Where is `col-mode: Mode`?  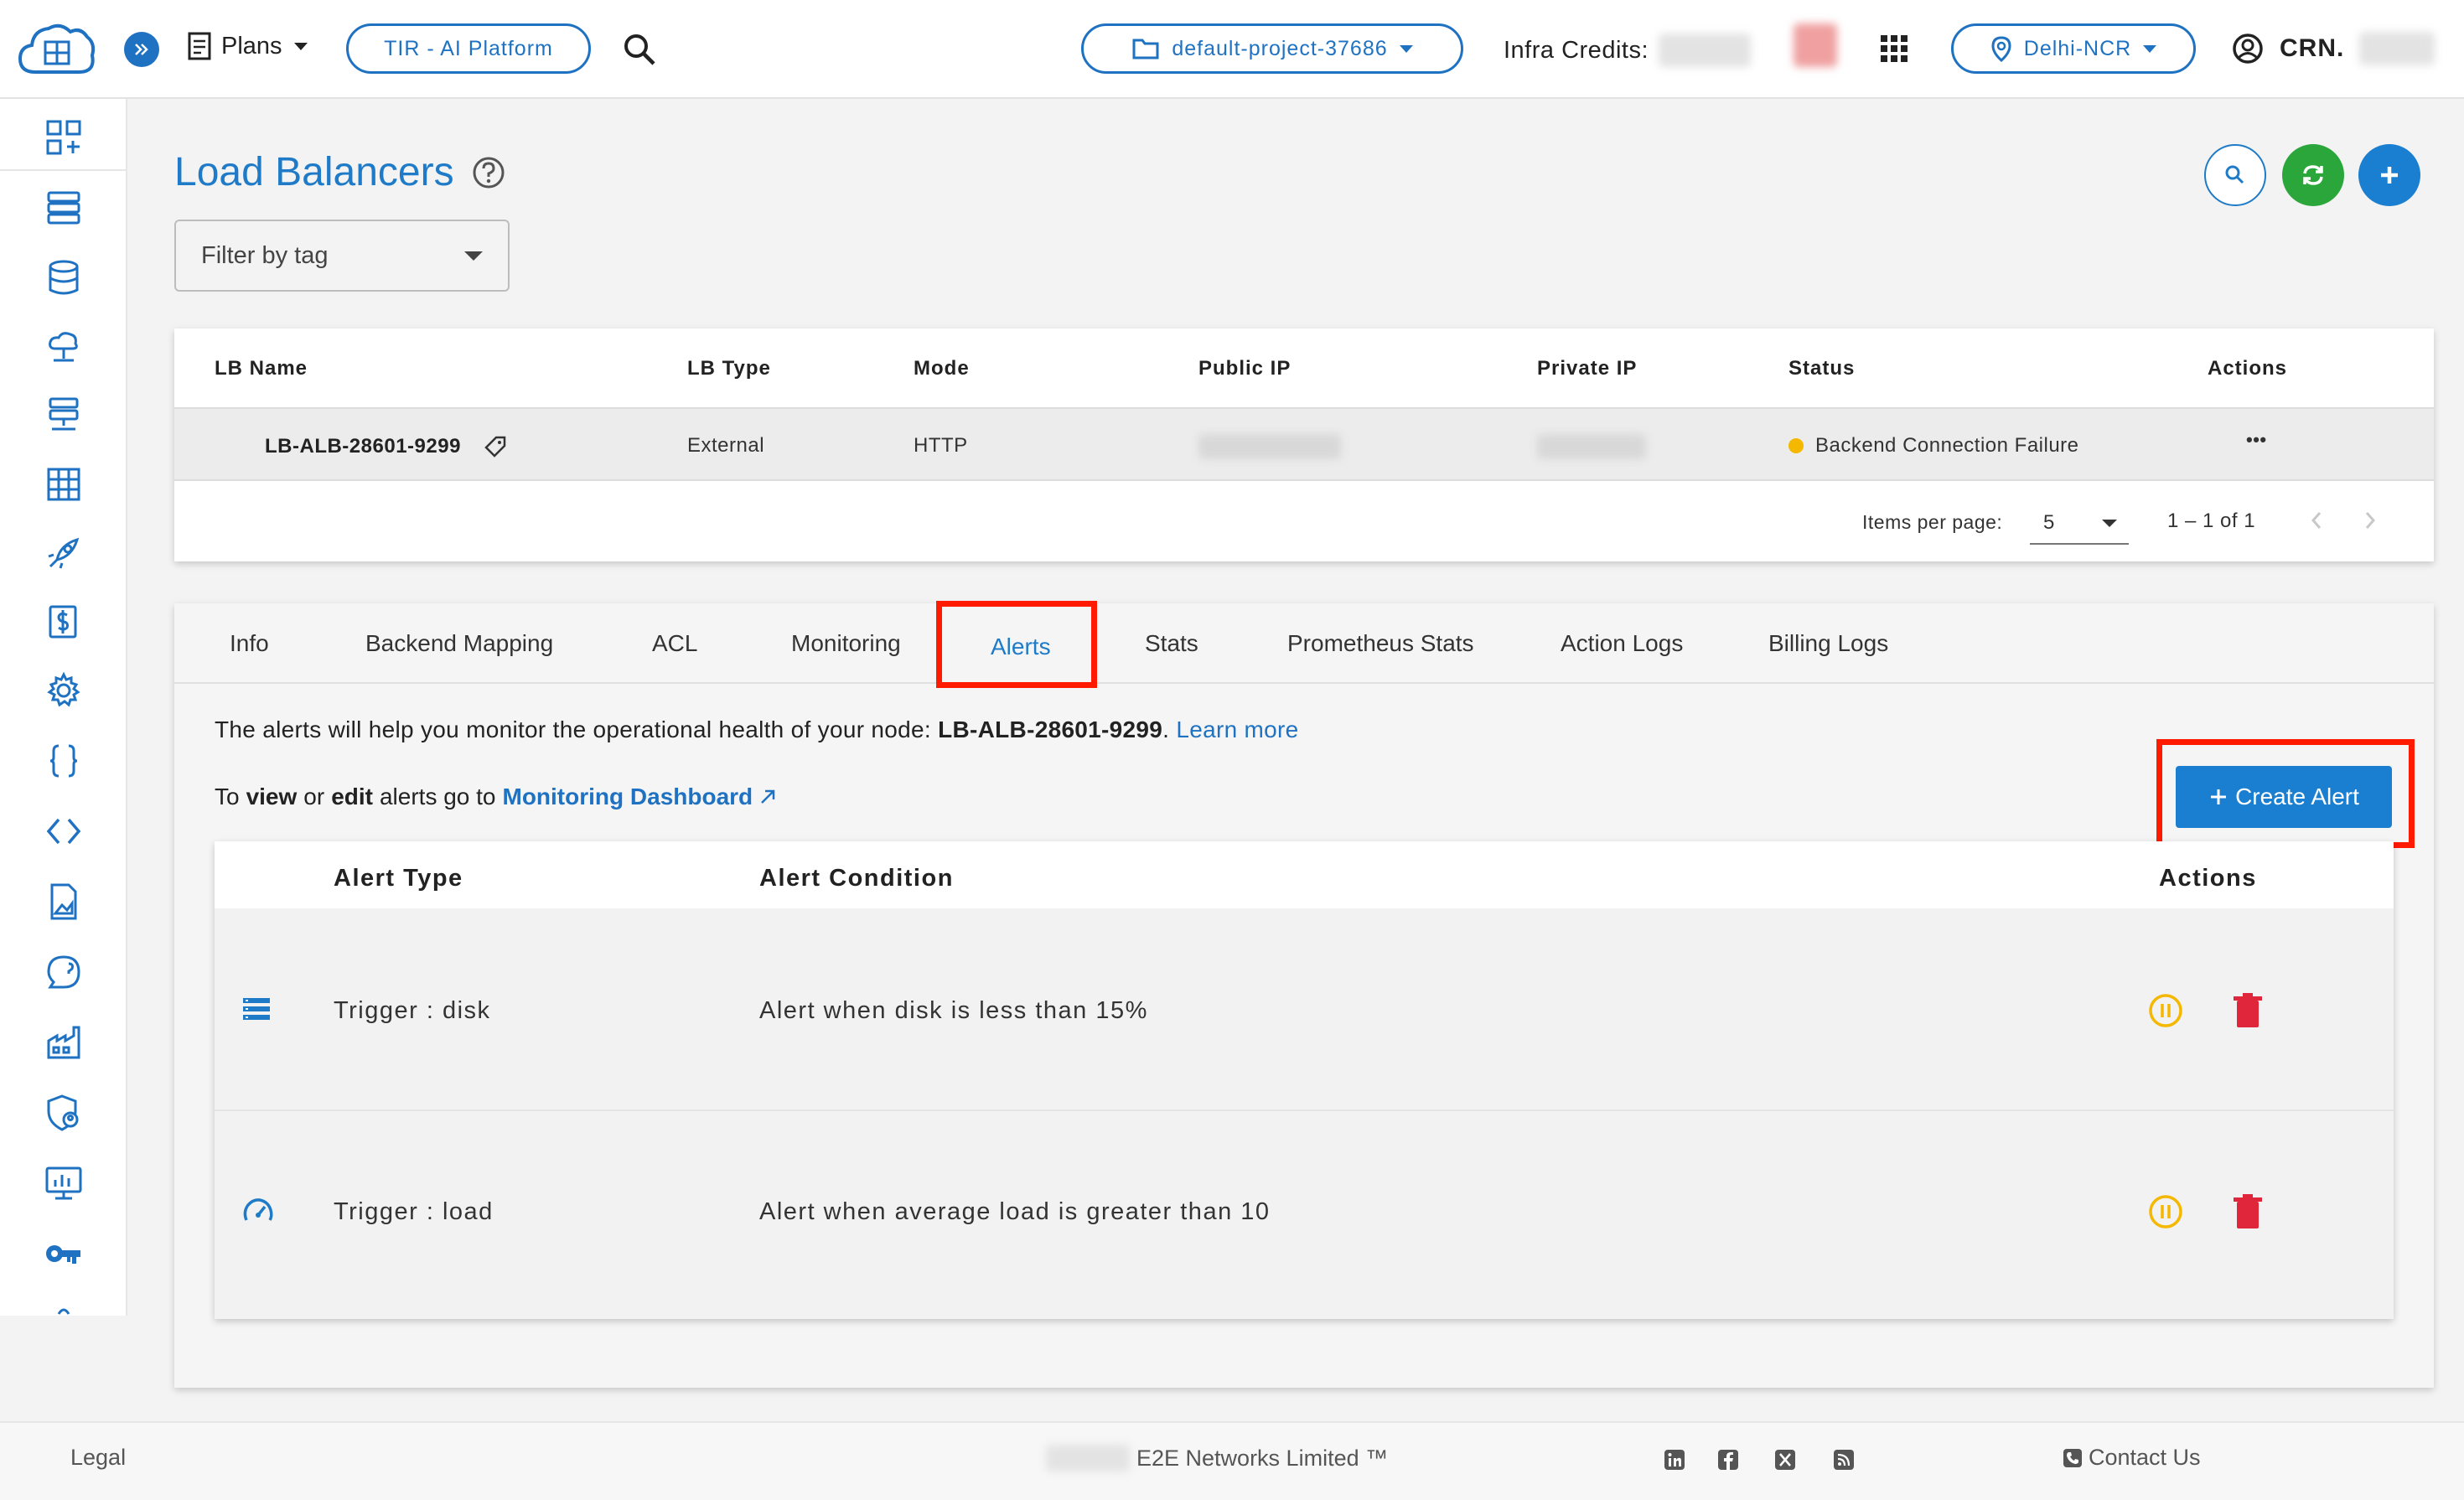 col-mode: Mode is located at coordinates (942, 368).